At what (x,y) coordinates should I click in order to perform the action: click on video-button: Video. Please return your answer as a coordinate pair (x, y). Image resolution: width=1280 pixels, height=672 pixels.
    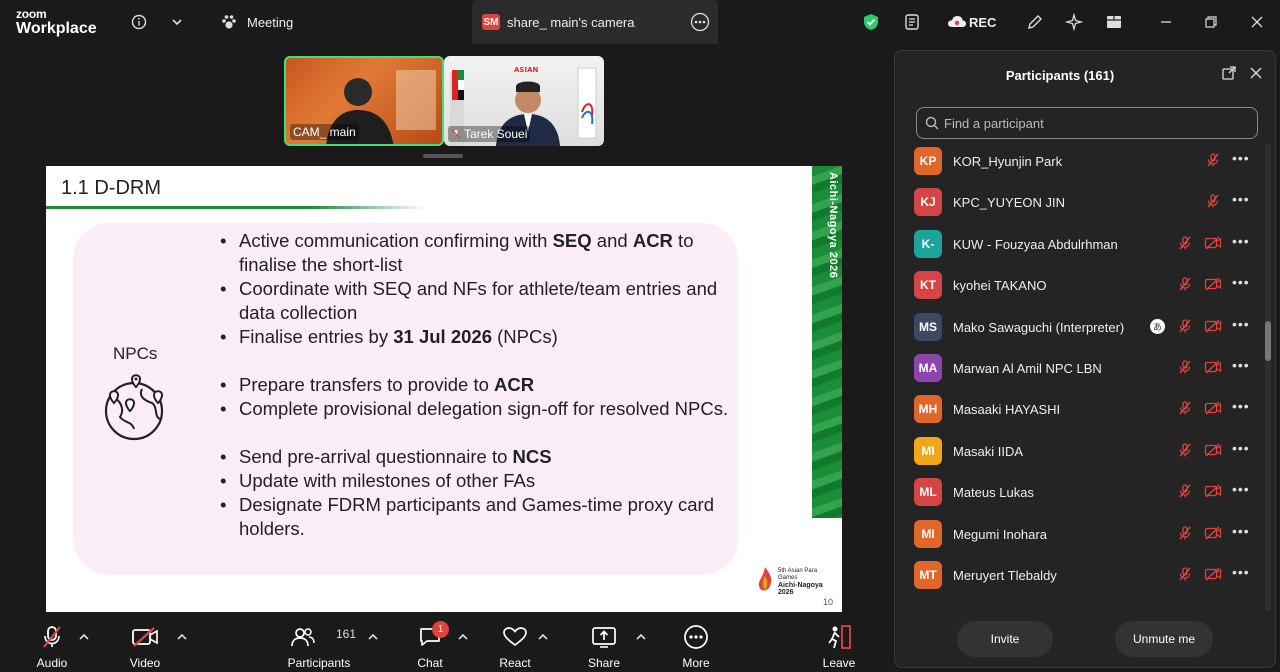
    Looking at the image, I should click on (145, 643).